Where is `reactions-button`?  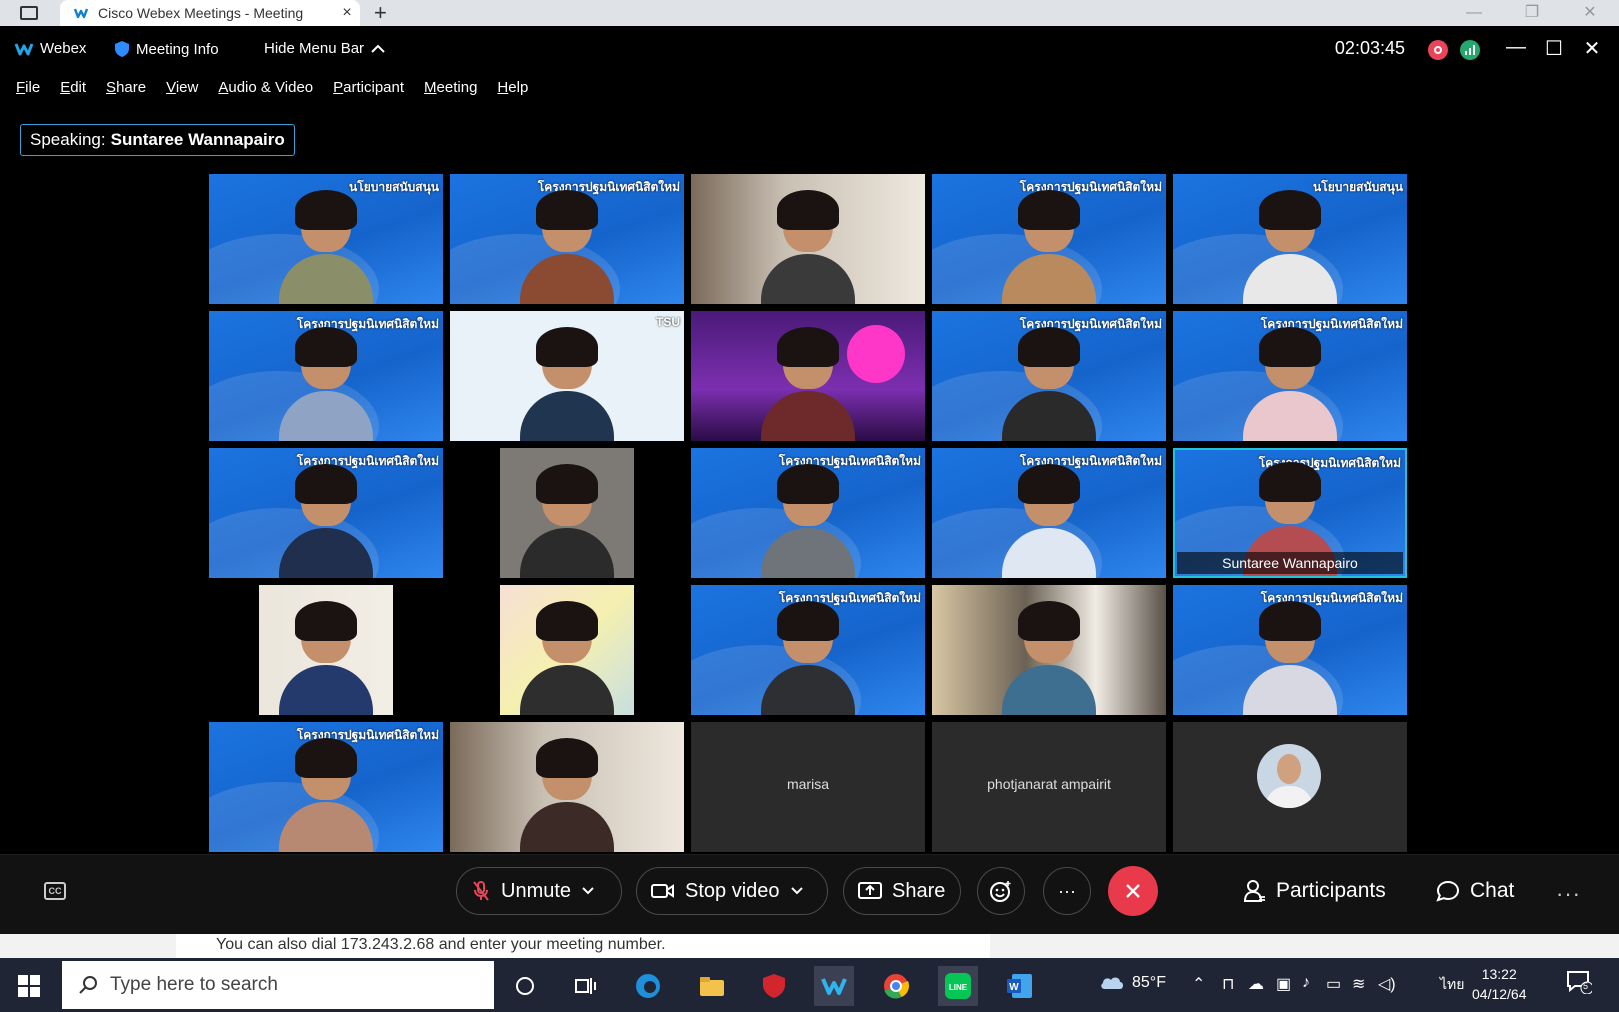
reactions-button is located at coordinates (1001, 891).